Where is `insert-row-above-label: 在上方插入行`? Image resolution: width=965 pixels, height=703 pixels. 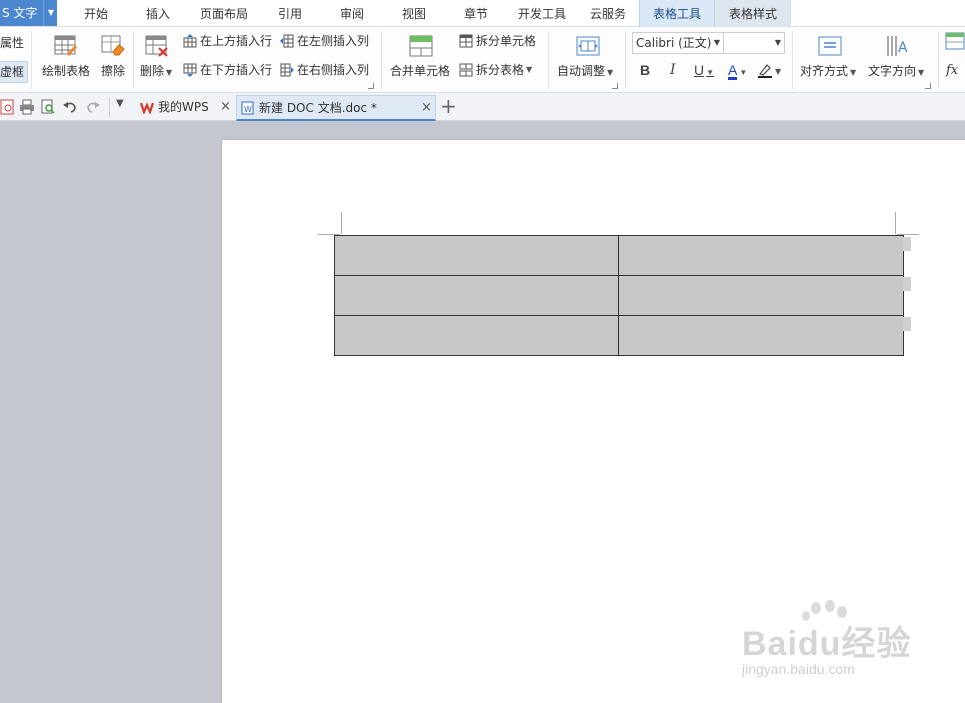 insert-row-above-label: 在上方插入行 is located at coordinates (236, 41).